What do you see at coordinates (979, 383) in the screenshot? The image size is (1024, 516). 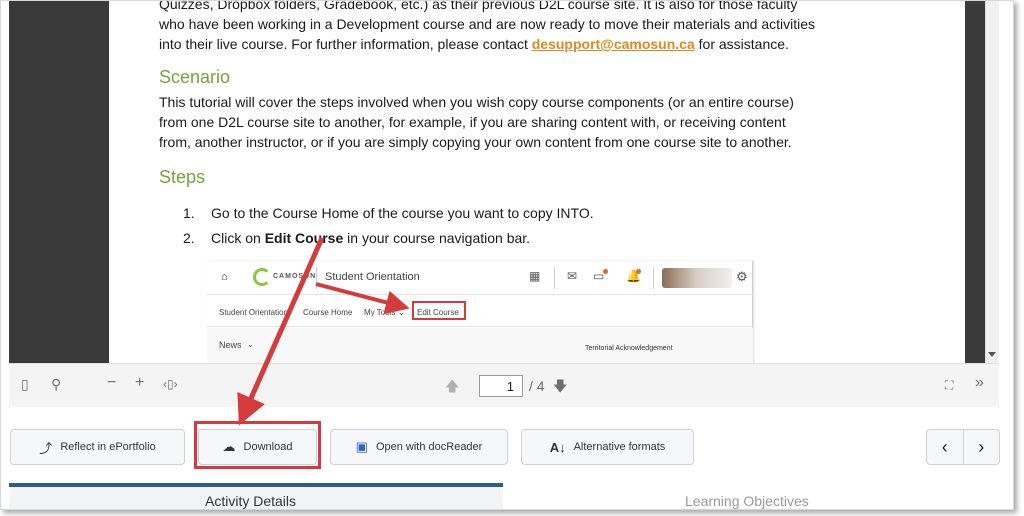 I see `more-tools-double-chevron-icon: »` at bounding box center [979, 383].